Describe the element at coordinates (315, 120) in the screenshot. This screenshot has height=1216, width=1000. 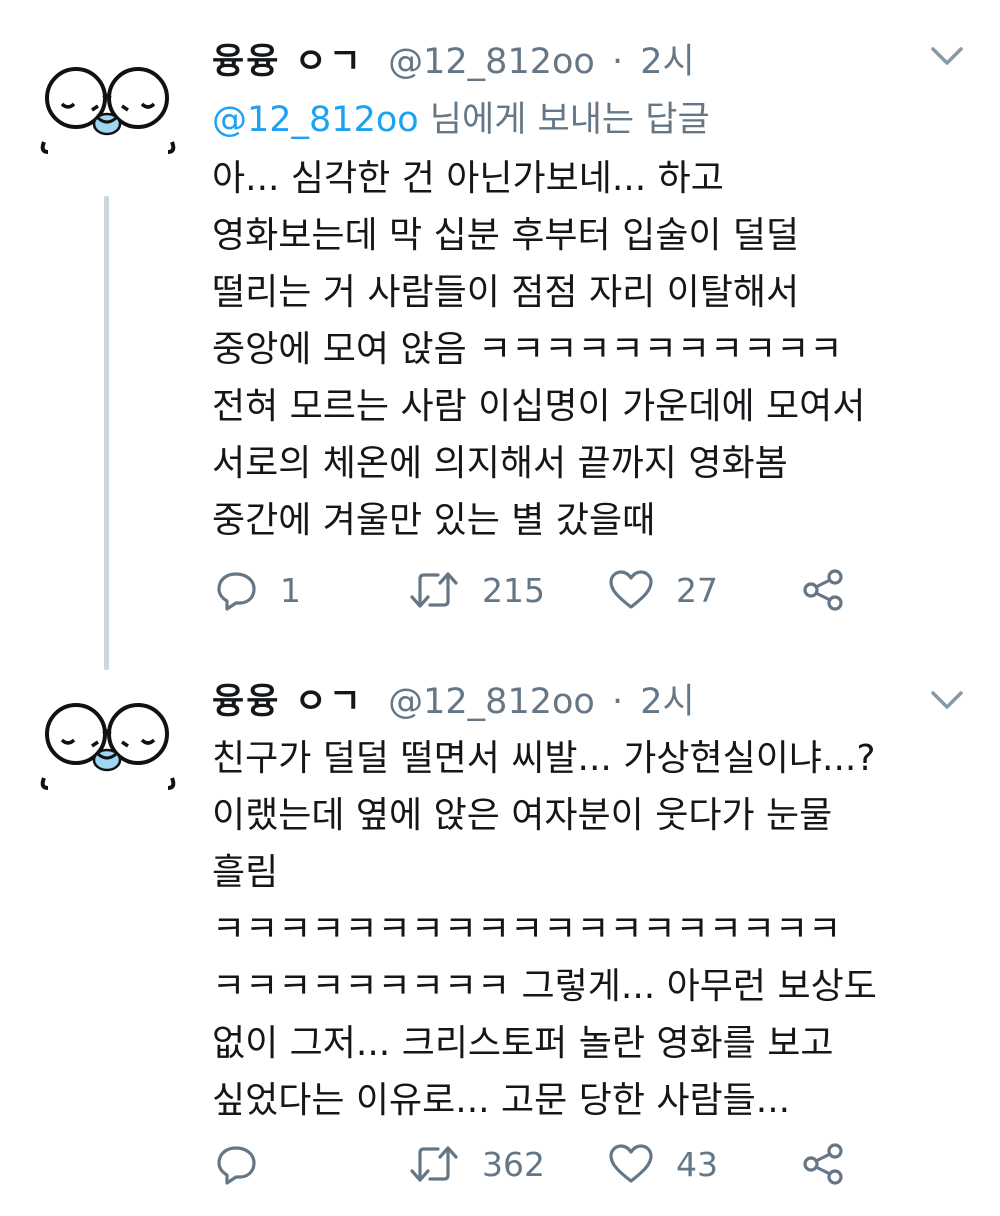
I see `reply-mention-link: @12_812oo` at that location.